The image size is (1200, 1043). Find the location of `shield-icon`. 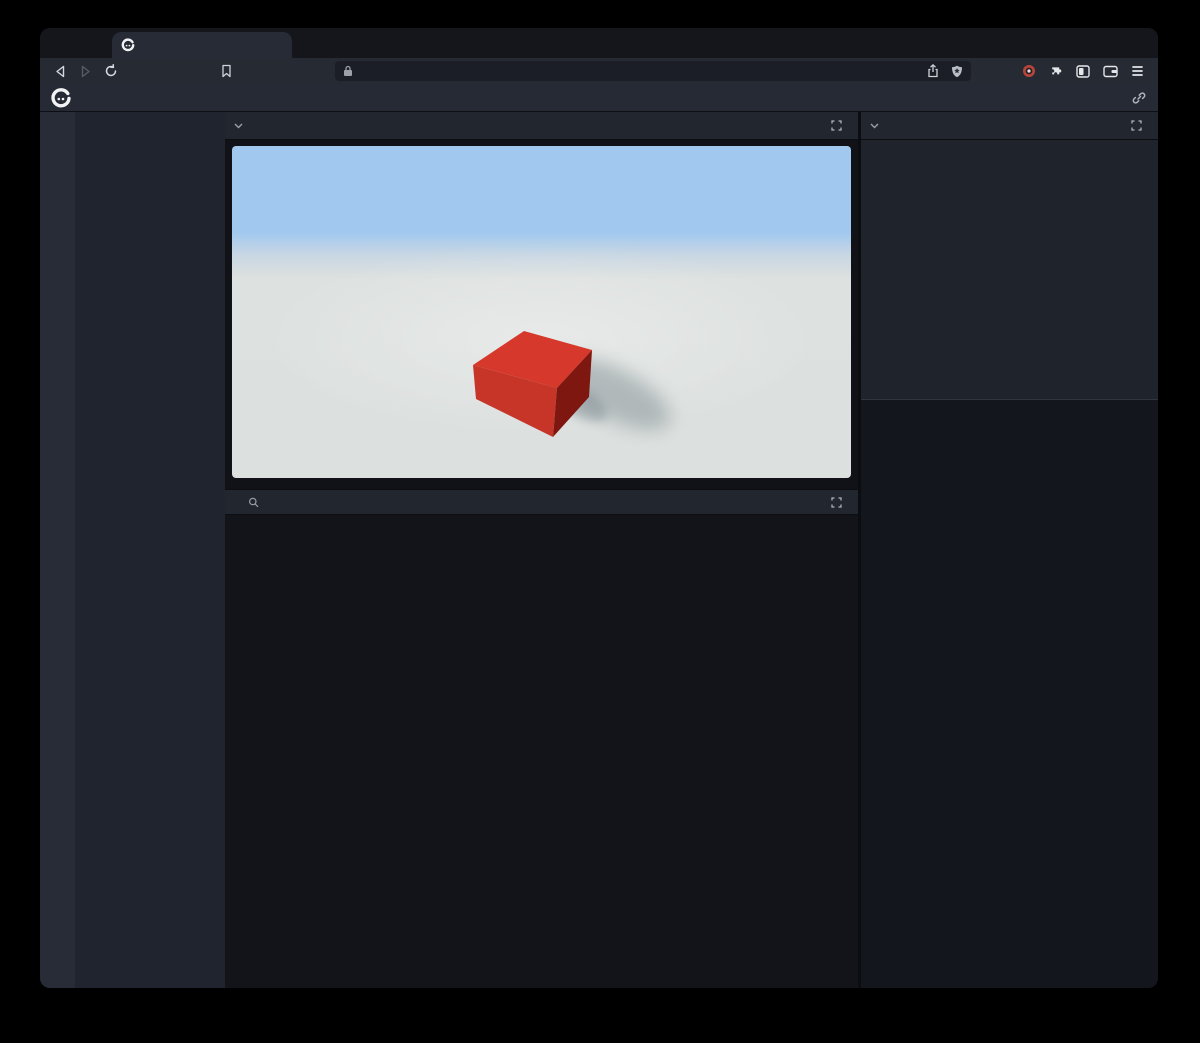

shield-icon is located at coordinates (957, 71).